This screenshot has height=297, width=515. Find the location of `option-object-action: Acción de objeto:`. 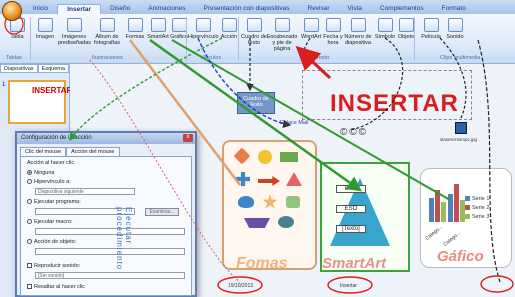

option-object-action: Acción de objeto: is located at coordinates (51, 242).